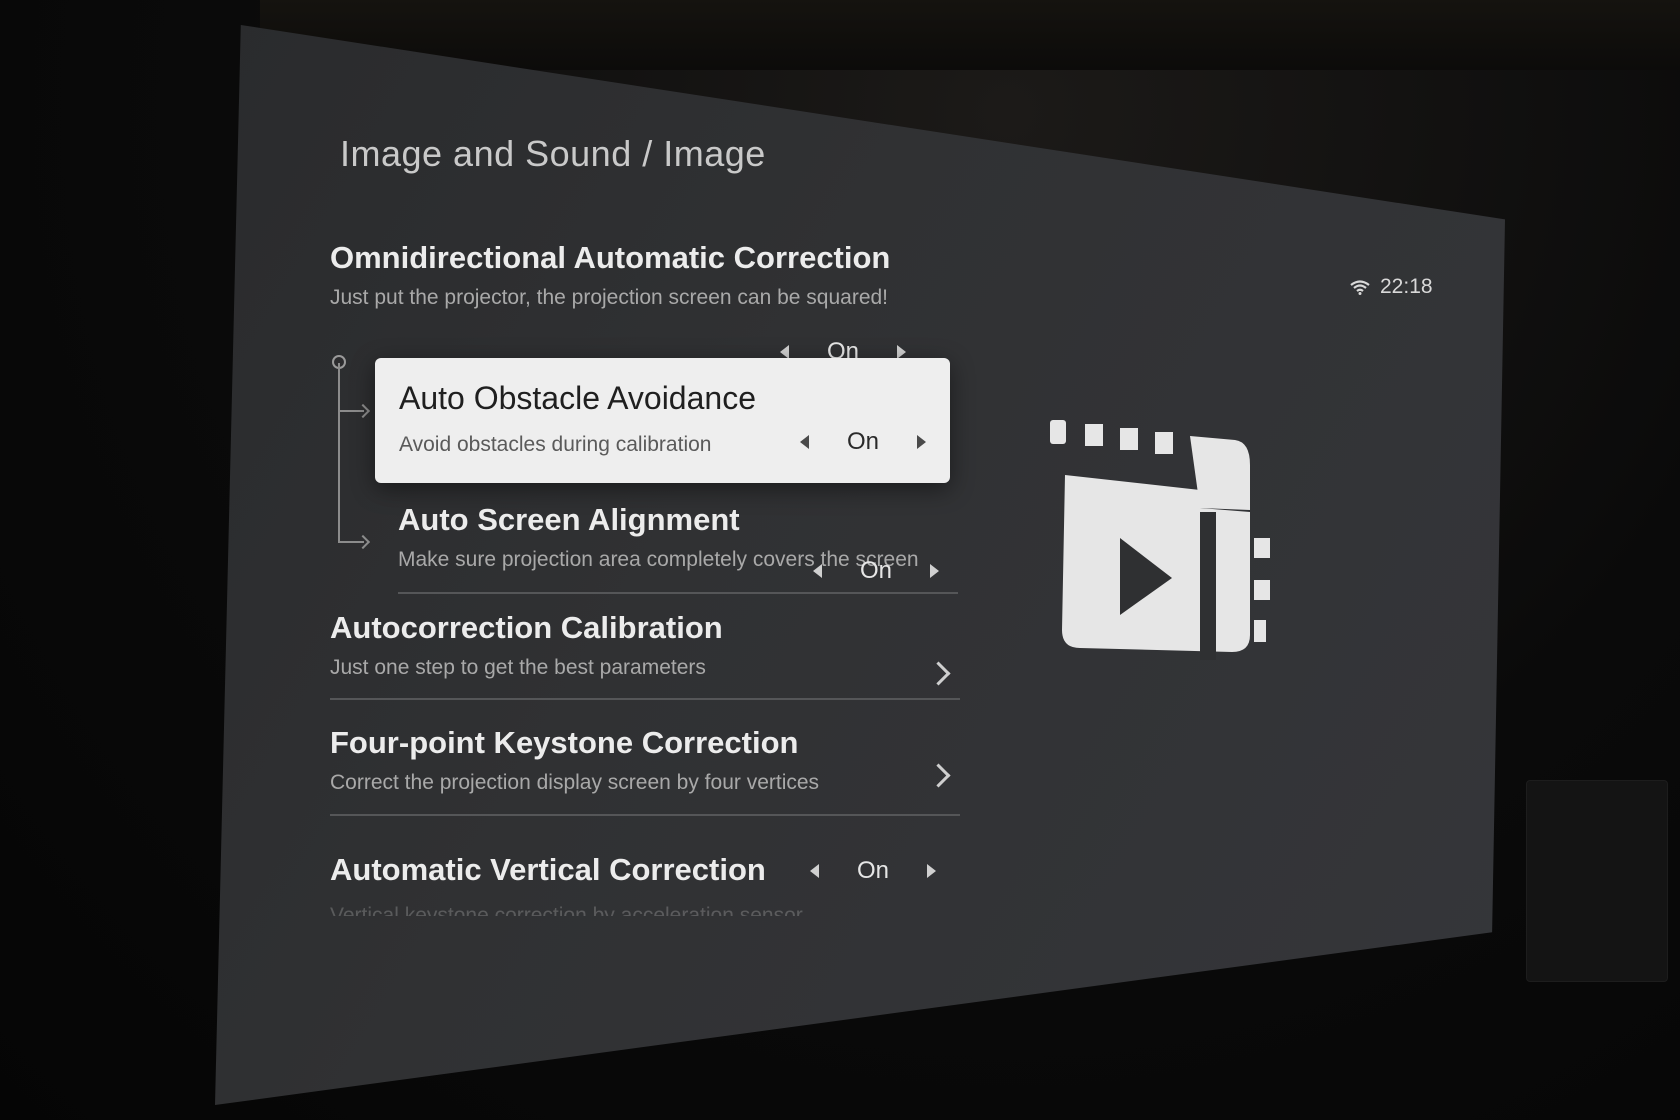  What do you see at coordinates (564, 742) in the screenshot?
I see `item-title: Four-point Keystone Correction` at bounding box center [564, 742].